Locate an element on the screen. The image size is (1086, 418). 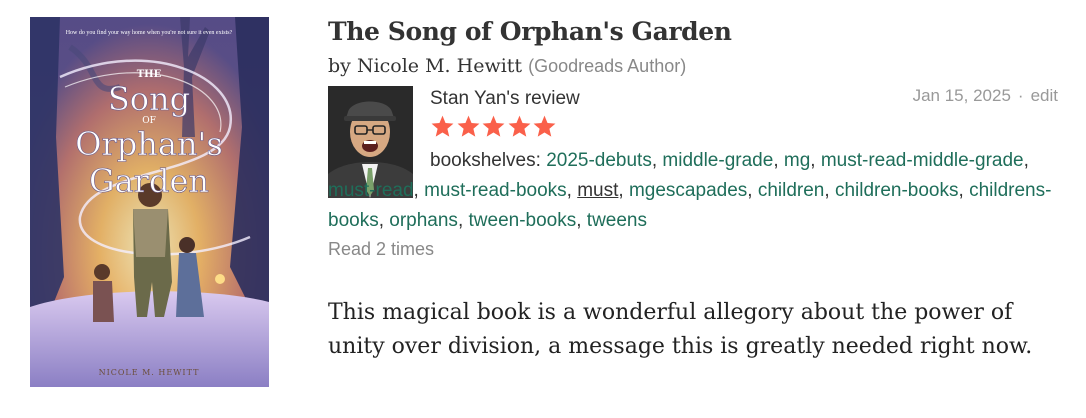
cover-title-the: THE is located at coordinates (149, 74).